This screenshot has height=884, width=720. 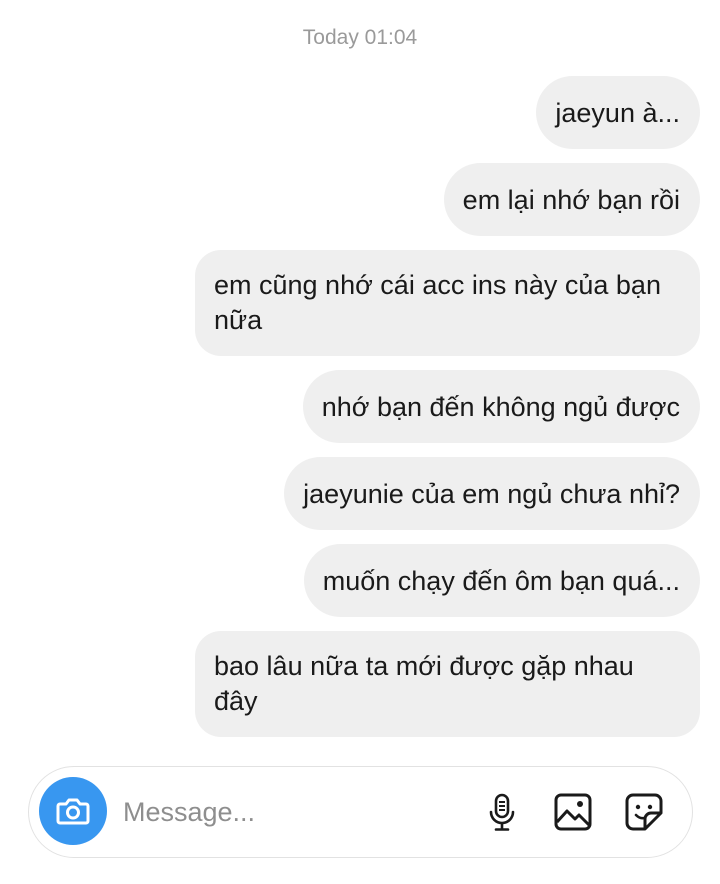 I want to click on message-composer, so click(x=360, y=812).